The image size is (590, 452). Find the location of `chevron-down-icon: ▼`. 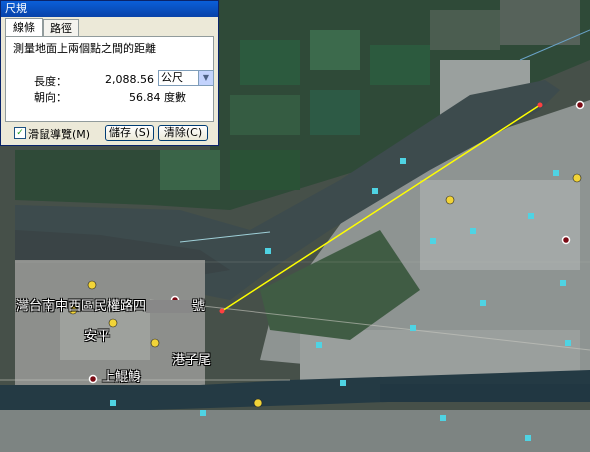

chevron-down-icon: ▼ is located at coordinates (205, 78).